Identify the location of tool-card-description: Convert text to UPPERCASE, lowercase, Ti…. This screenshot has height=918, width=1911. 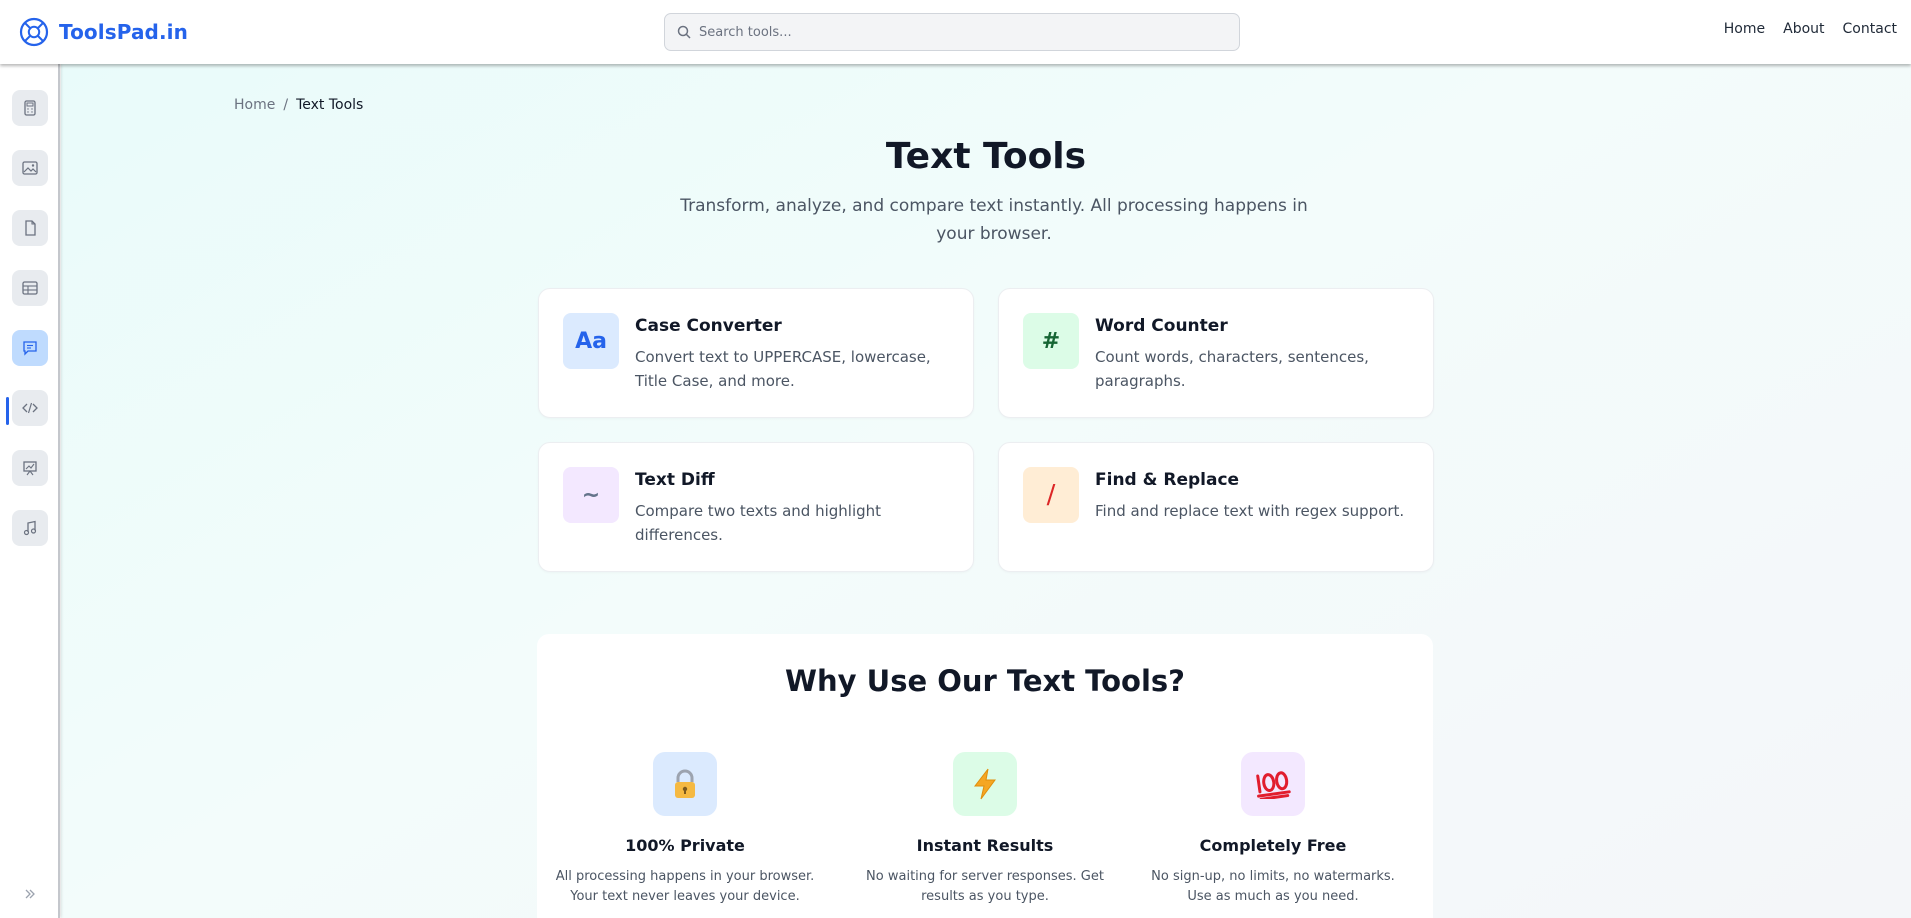
(783, 369).